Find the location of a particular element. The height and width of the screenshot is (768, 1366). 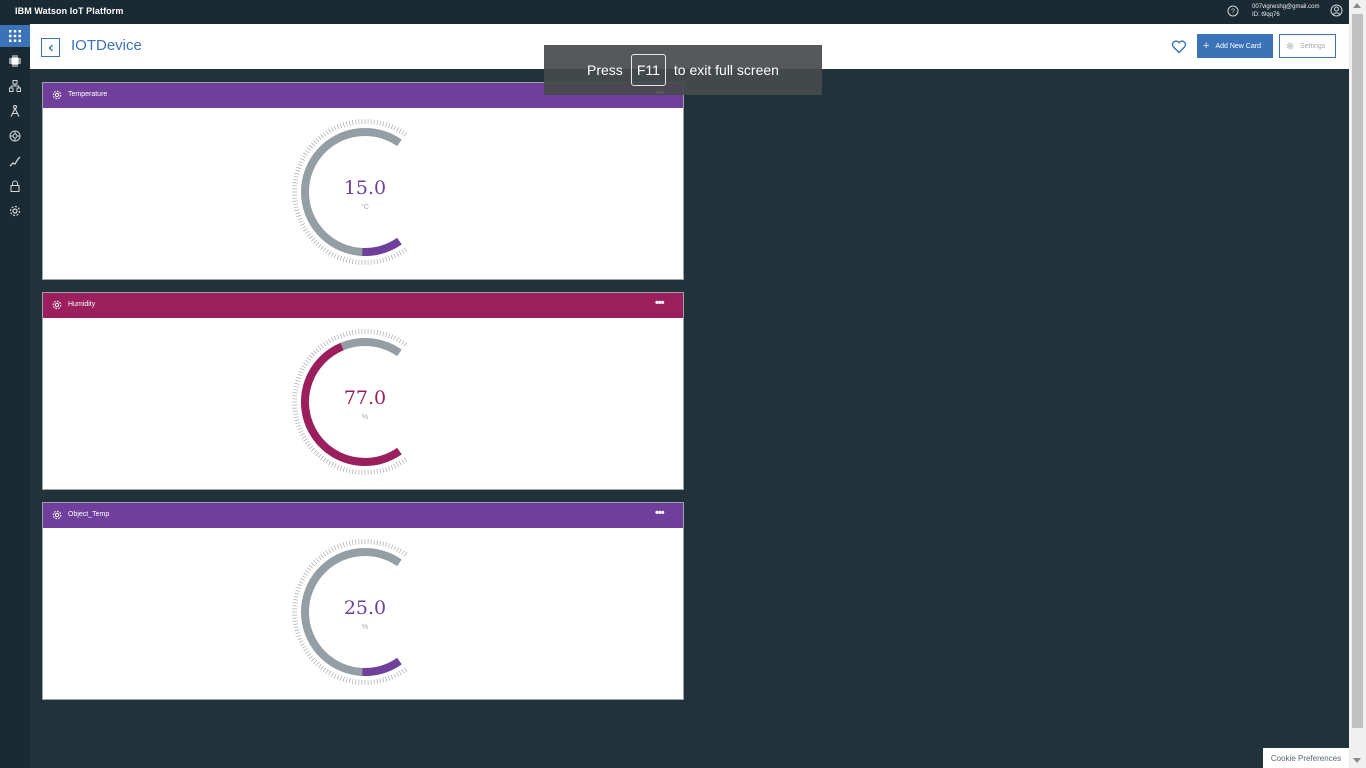

apps-icon is located at coordinates (15, 111).